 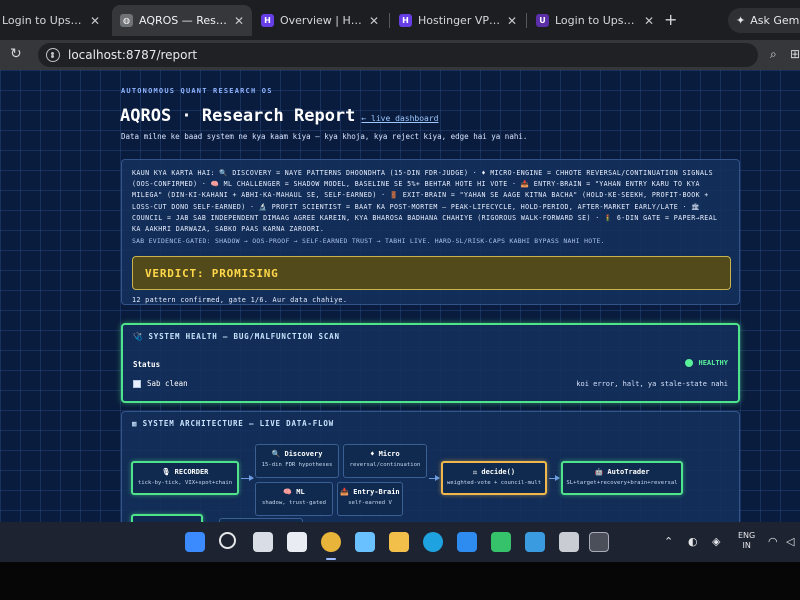 I want to click on tab-upstox-login-2: U Login to Upstox ✕, so click(x=595, y=20).